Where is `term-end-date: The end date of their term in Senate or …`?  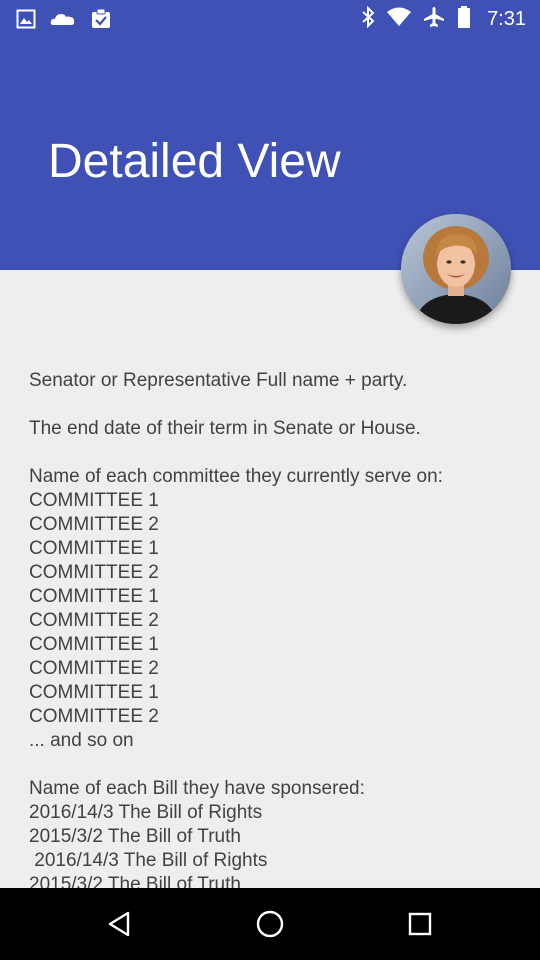
term-end-date: The end date of their term in Senate or … is located at coordinates (225, 428).